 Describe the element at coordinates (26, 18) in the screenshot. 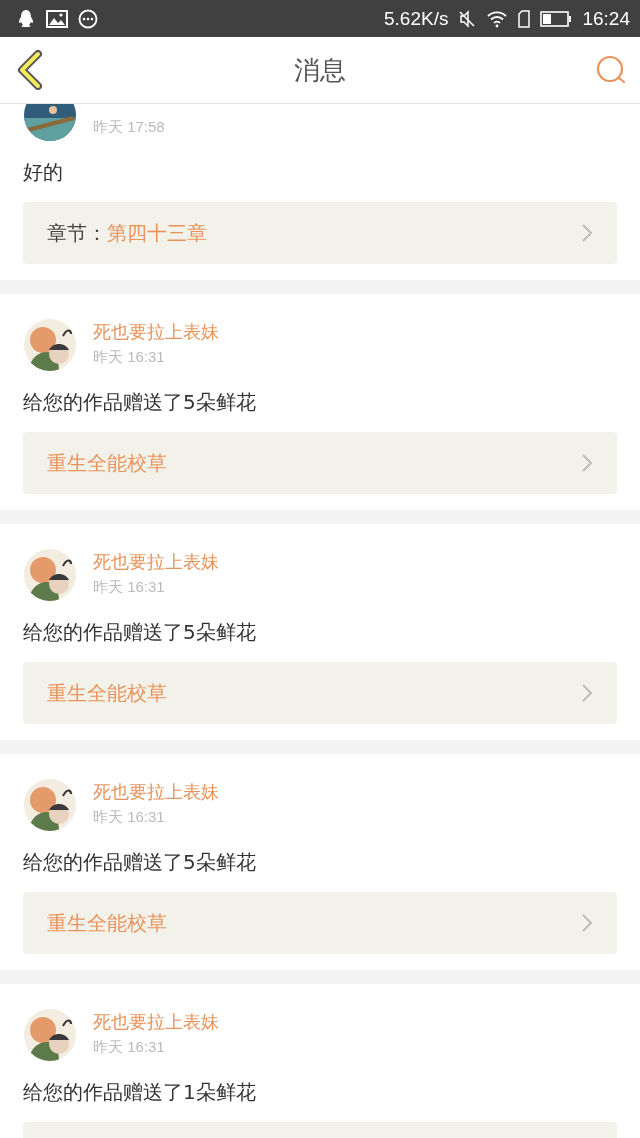

I see `penguin-icon` at that location.